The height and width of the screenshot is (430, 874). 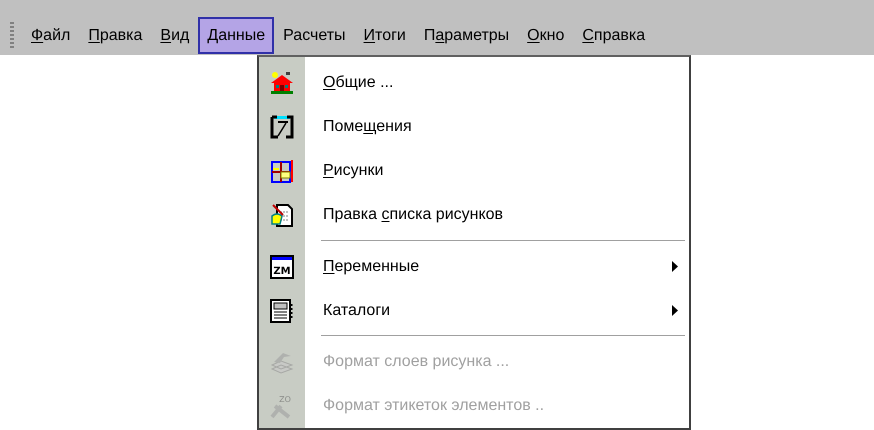 What do you see at coordinates (12, 35) in the screenshot?
I see `toolbar-grip` at bounding box center [12, 35].